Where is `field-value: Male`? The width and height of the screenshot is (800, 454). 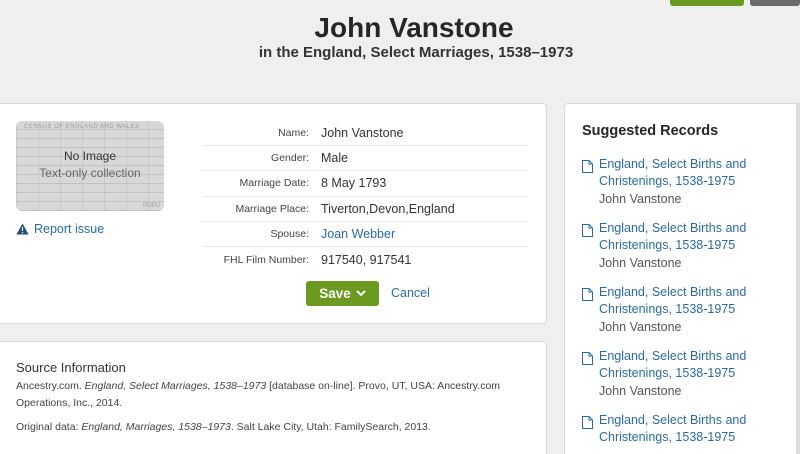
field-value: Male is located at coordinates (335, 158).